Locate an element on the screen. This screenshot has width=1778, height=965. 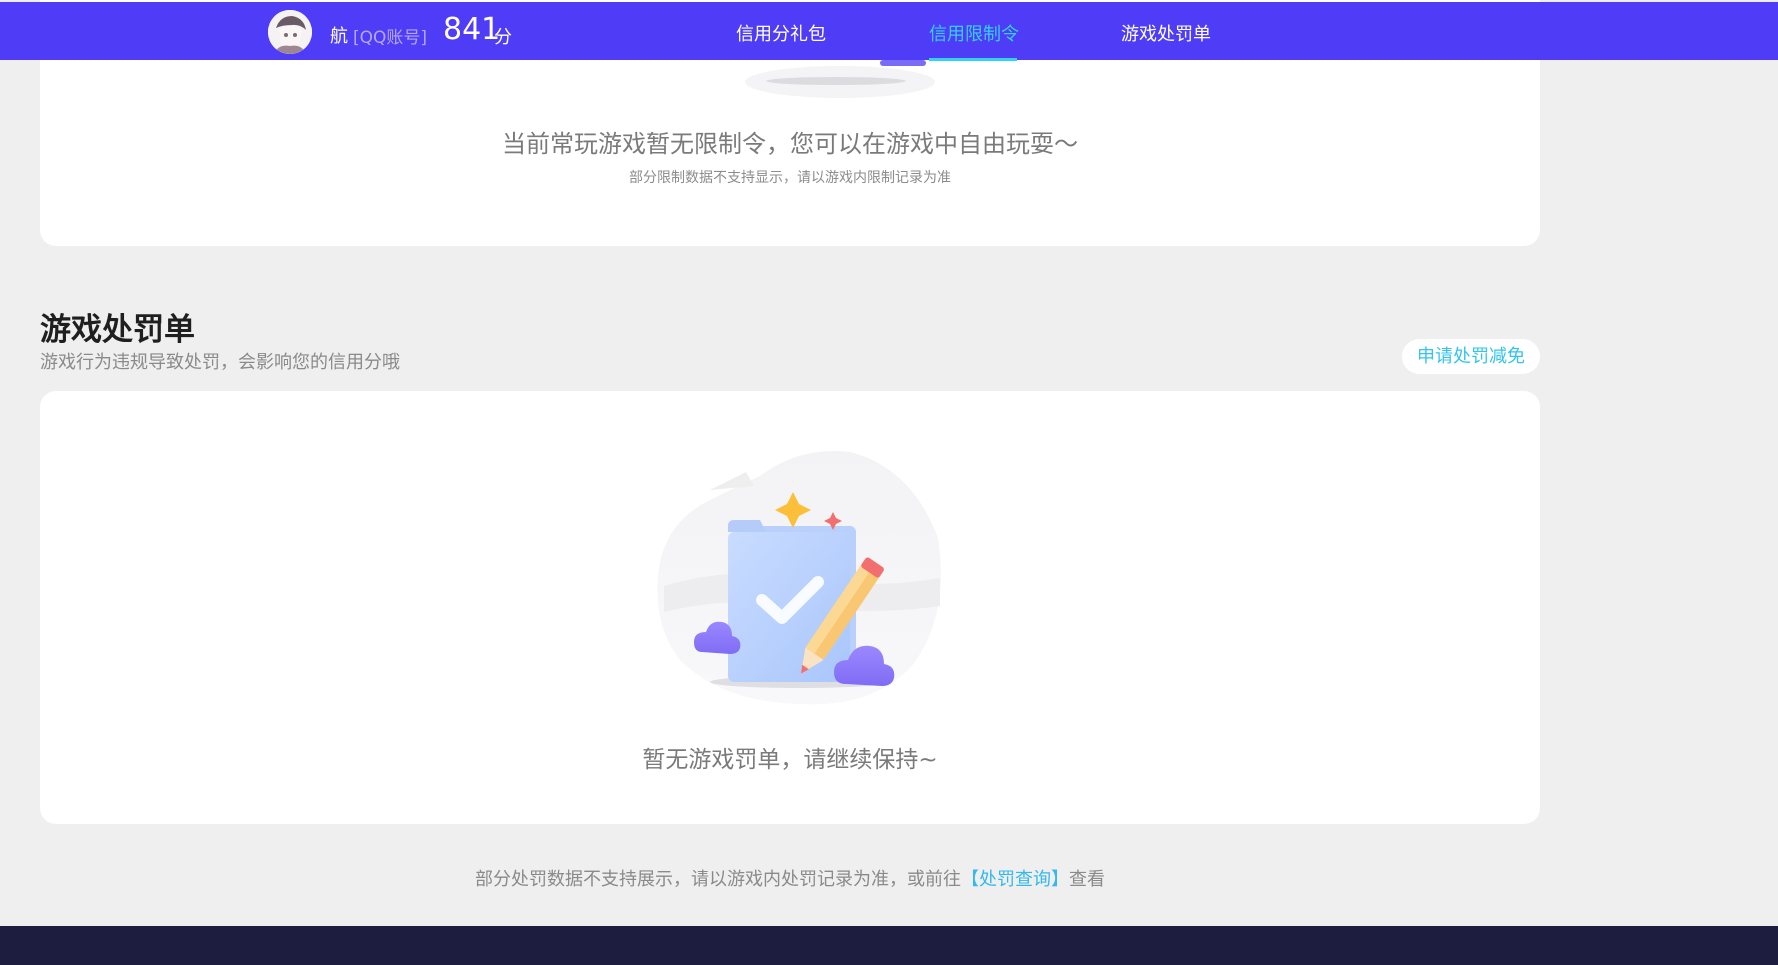
tab-credit-restriction: 信用限制令 is located at coordinates (974, 33).